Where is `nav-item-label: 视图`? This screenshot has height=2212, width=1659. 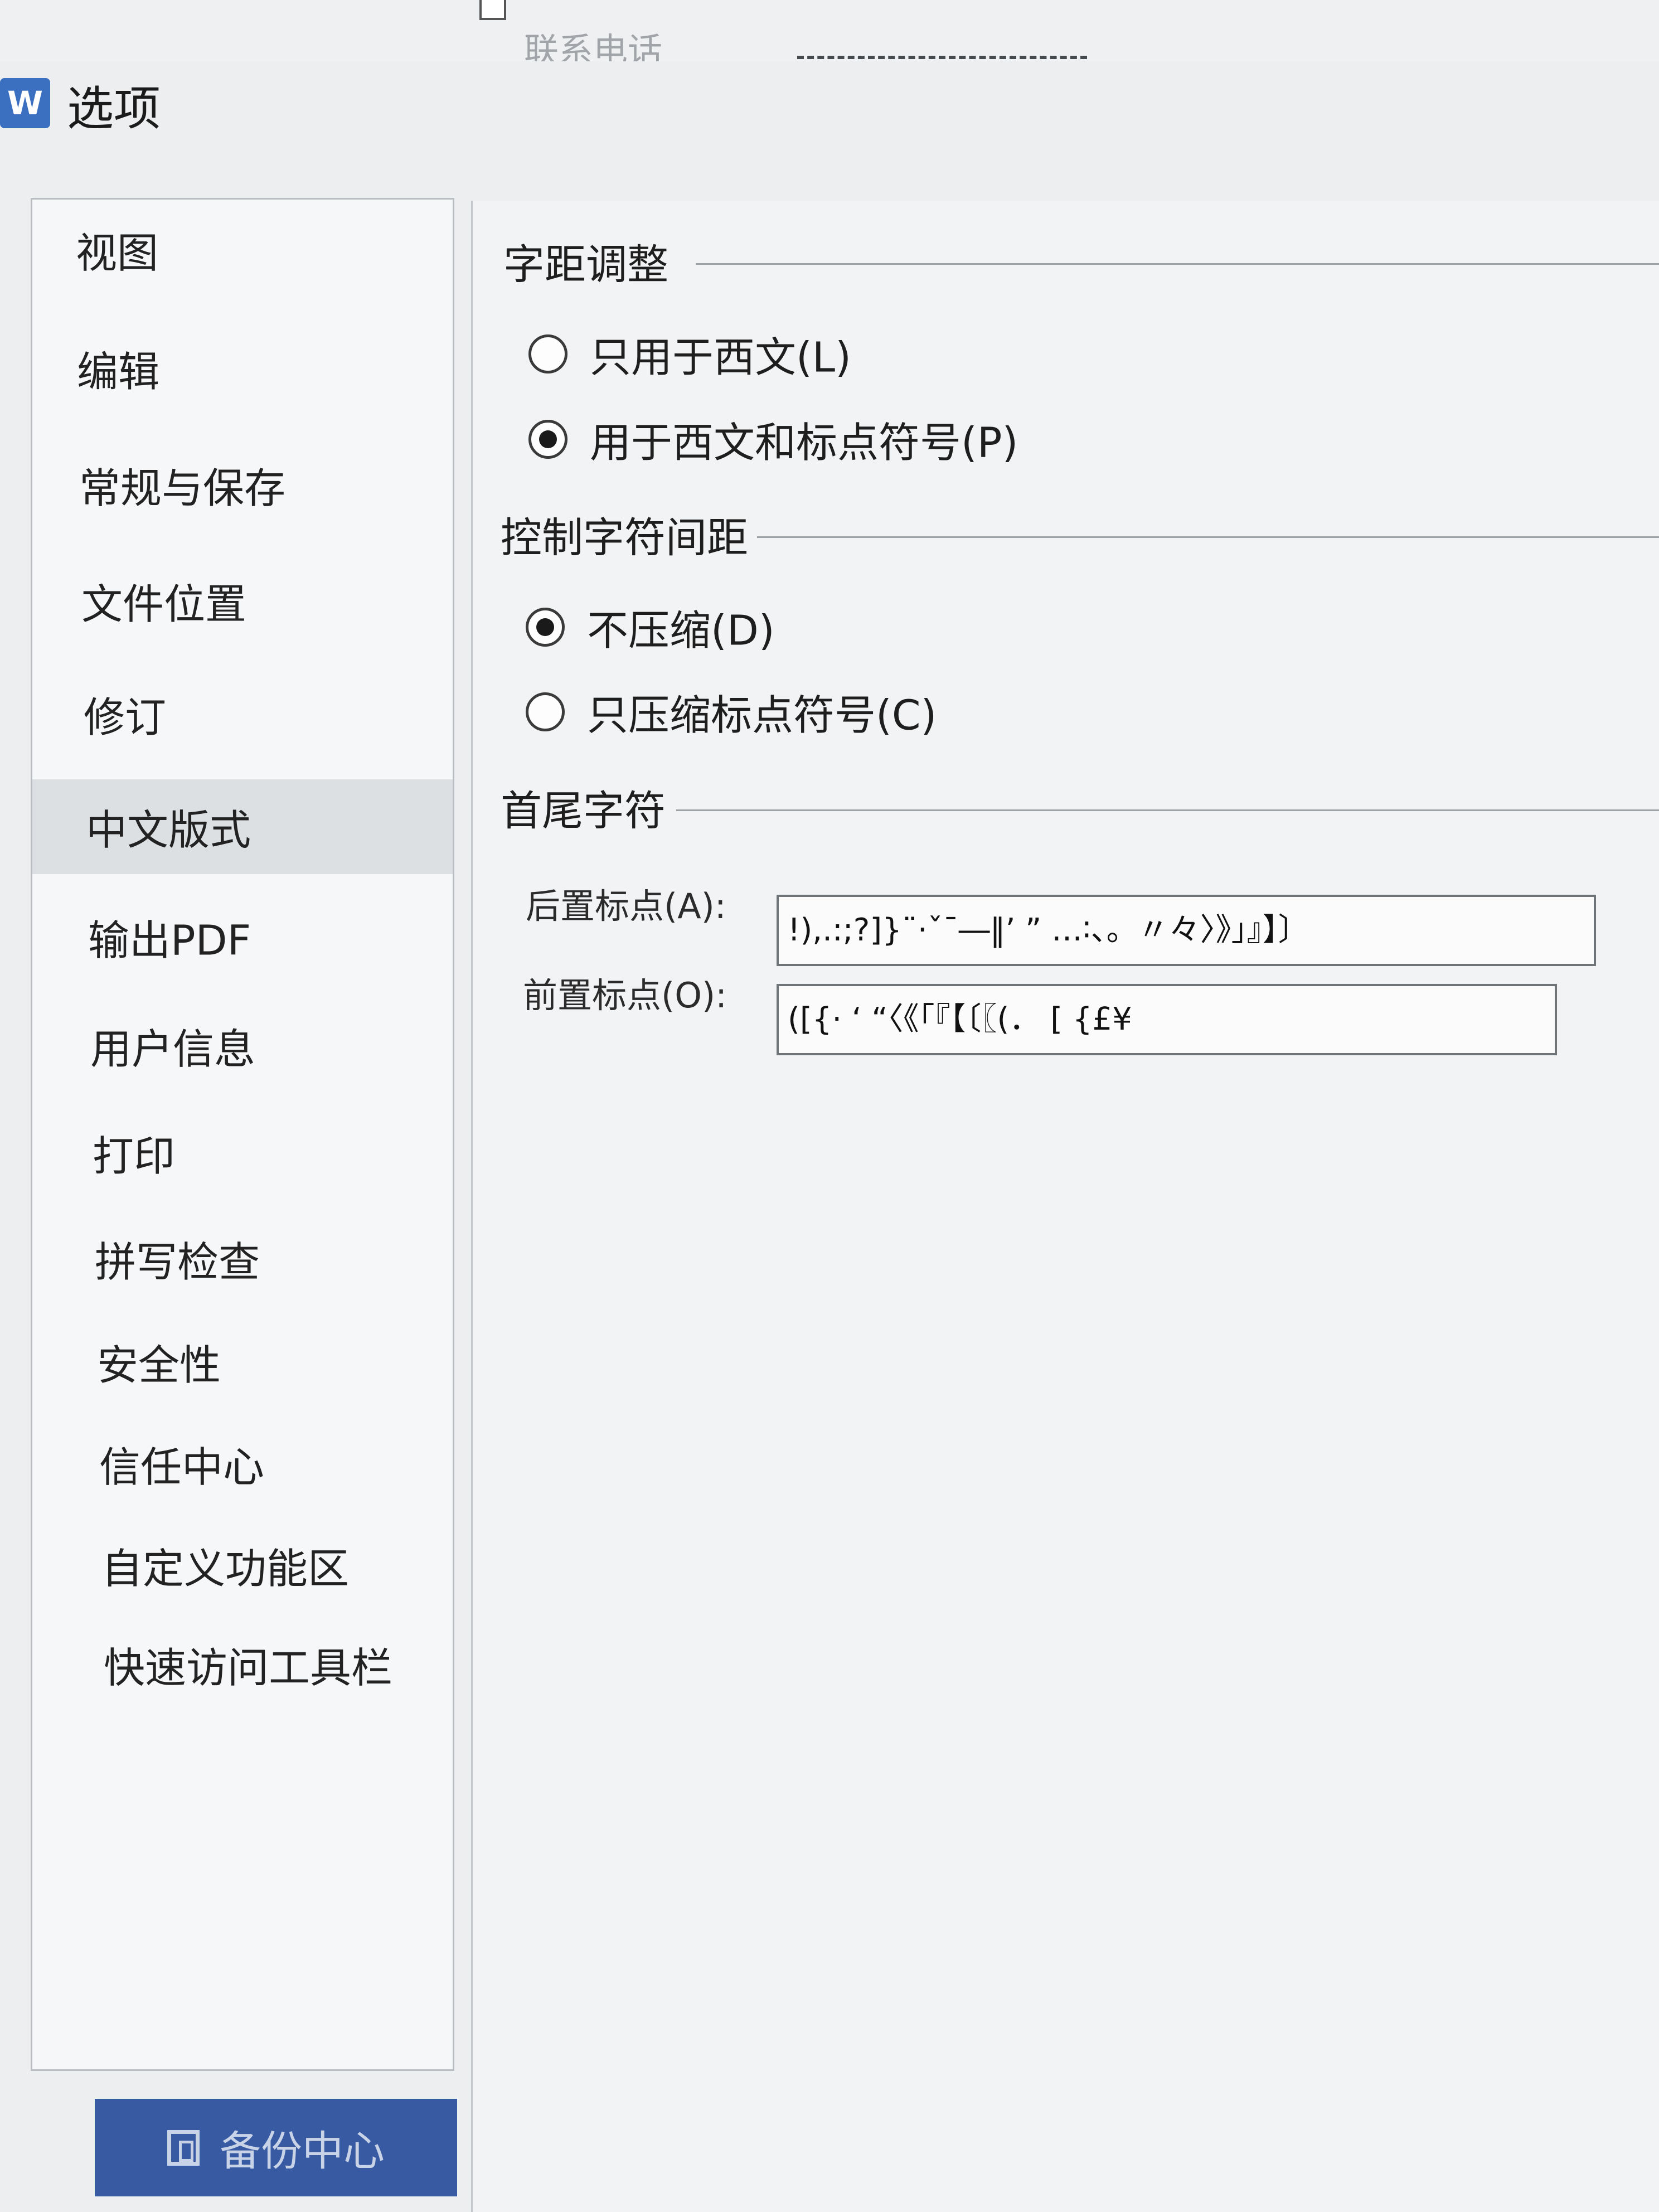 nav-item-label: 视图 is located at coordinates (117, 253).